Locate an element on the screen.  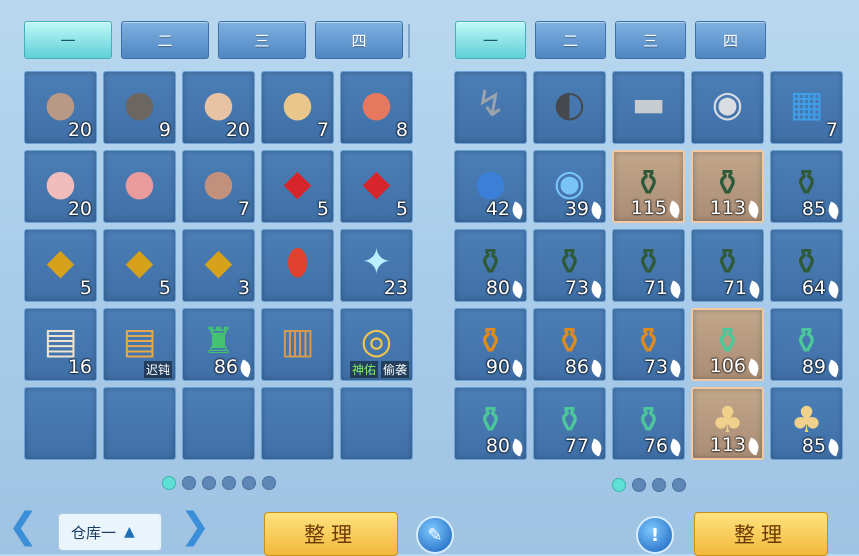
item-slot: ▬ is located at coordinates (648, 107).